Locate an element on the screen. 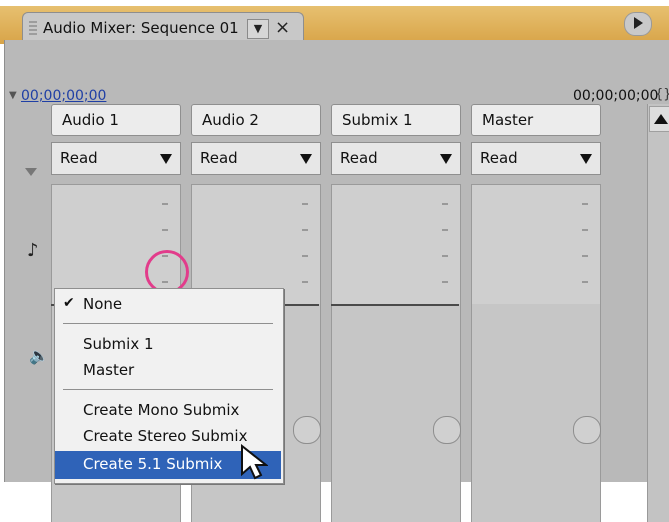 This screenshot has width=669, height=522. menu-item-none: None is located at coordinates (102, 304).